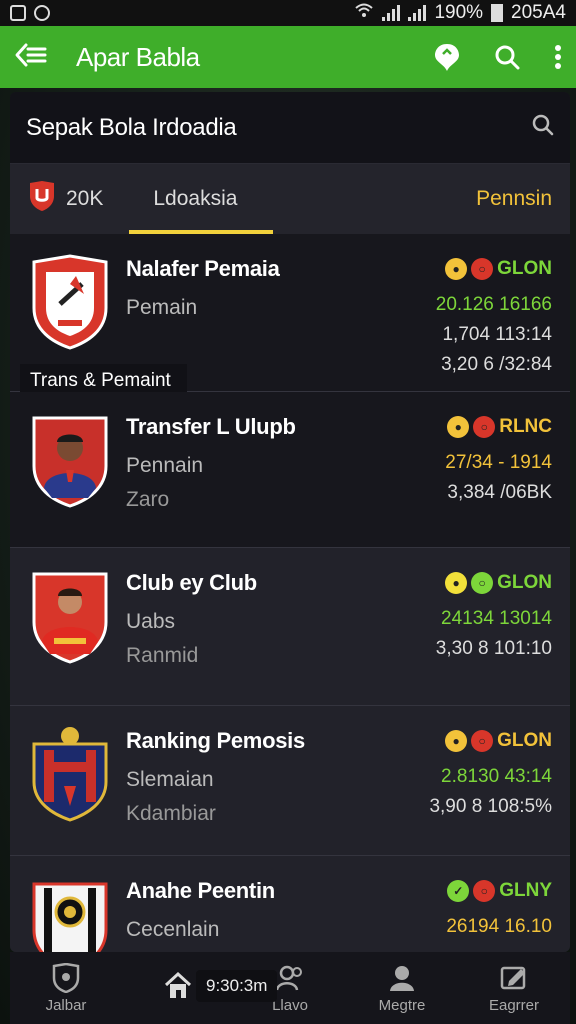 This screenshot has width=576, height=1024. I want to click on sync-icon, so click(42, 13).